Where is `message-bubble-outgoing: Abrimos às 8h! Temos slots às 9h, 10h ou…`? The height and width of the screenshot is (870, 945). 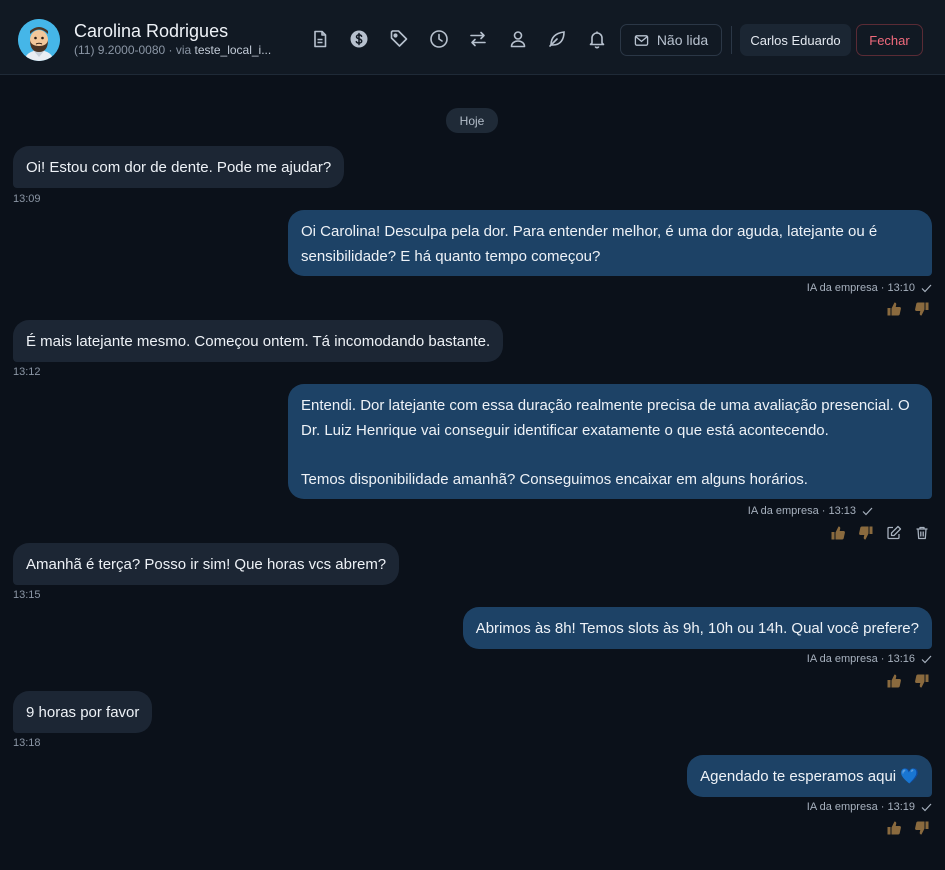 message-bubble-outgoing: Abrimos às 8h! Temos slots às 9h, 10h ou… is located at coordinates (697, 628).